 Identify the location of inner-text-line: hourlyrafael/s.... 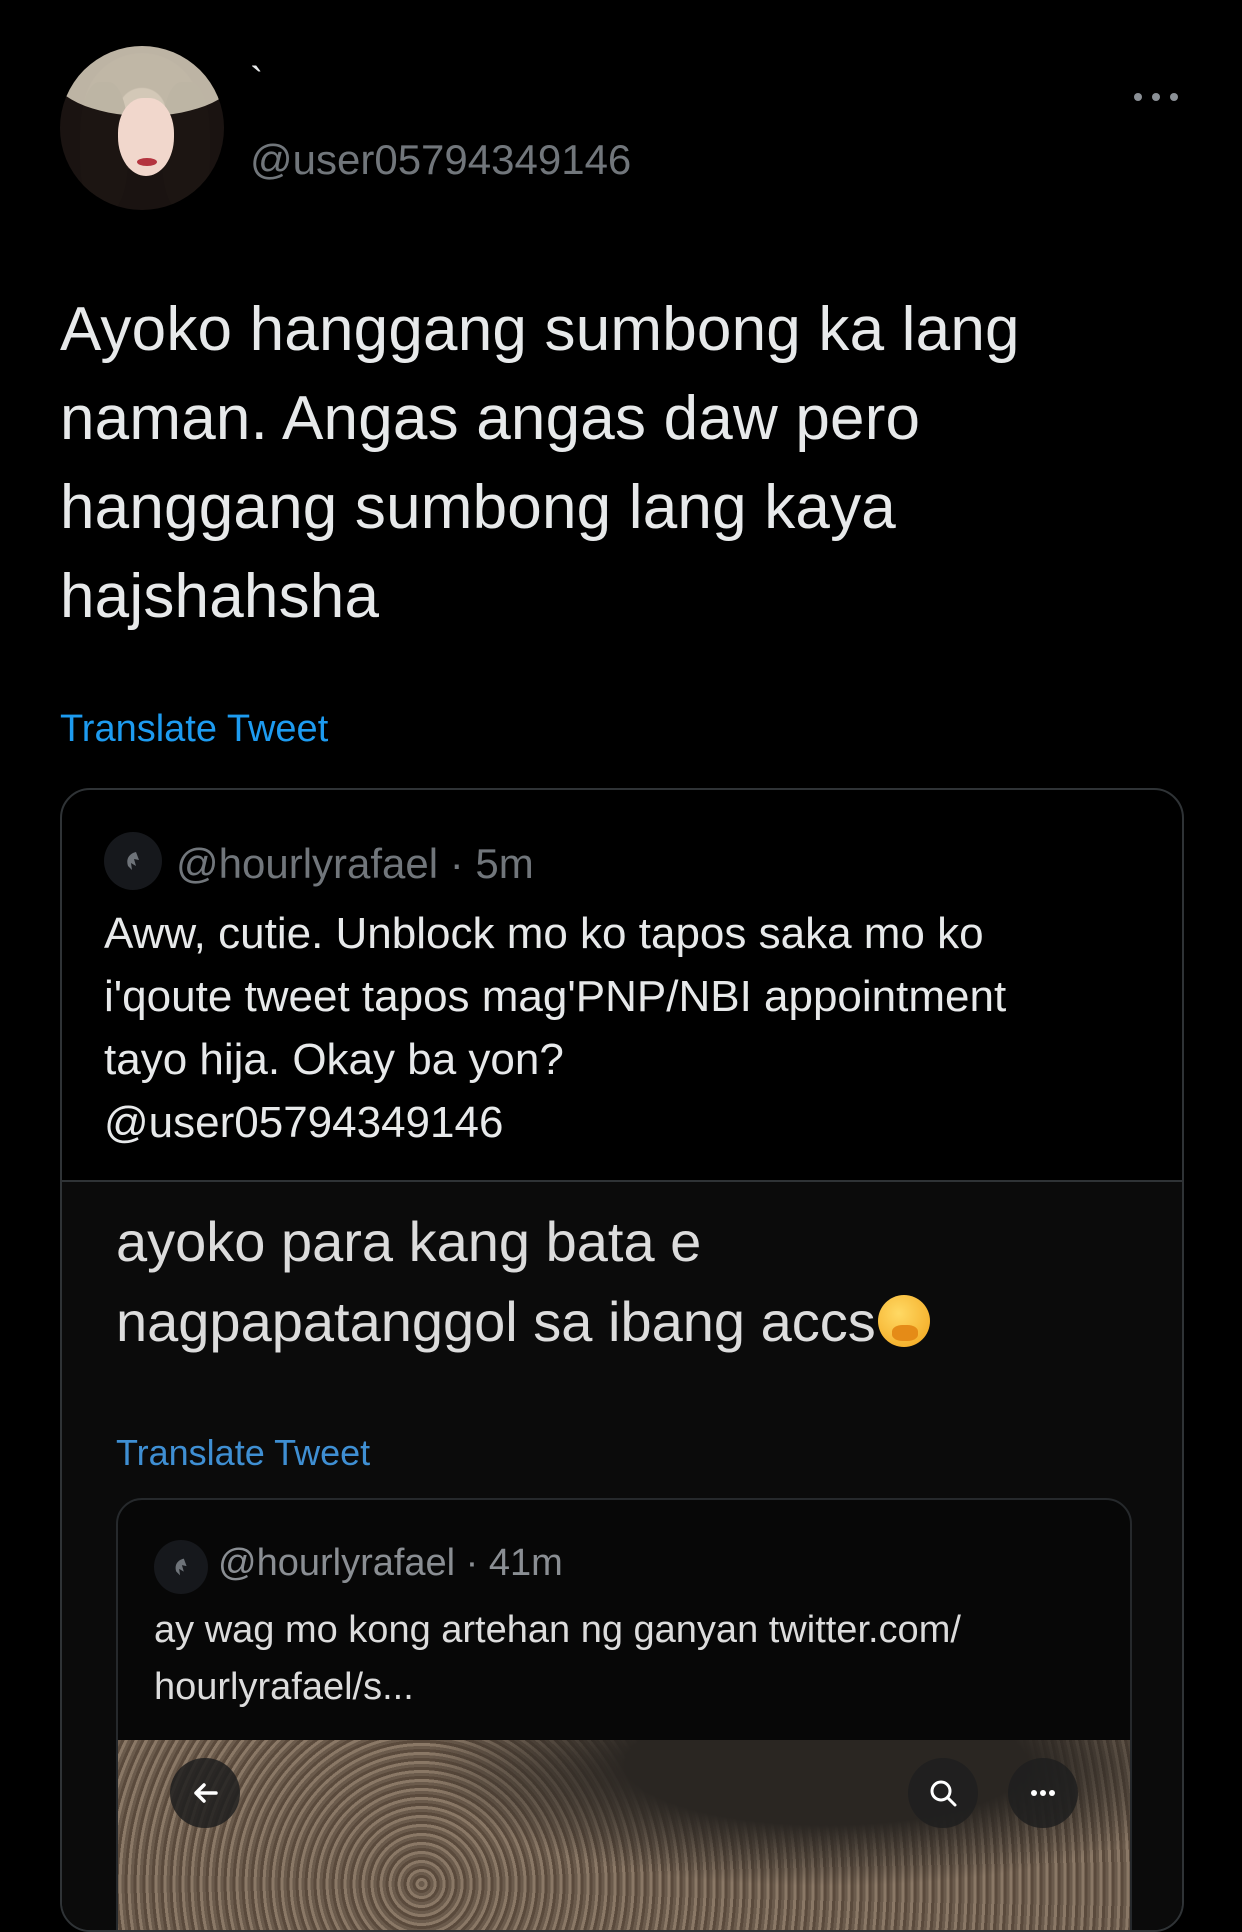
(284, 1687).